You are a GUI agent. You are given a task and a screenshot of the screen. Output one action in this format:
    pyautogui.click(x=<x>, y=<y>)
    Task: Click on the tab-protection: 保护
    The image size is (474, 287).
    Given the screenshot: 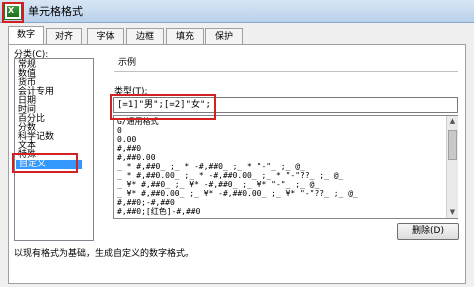 What is the action you would take?
    pyautogui.click(x=224, y=36)
    